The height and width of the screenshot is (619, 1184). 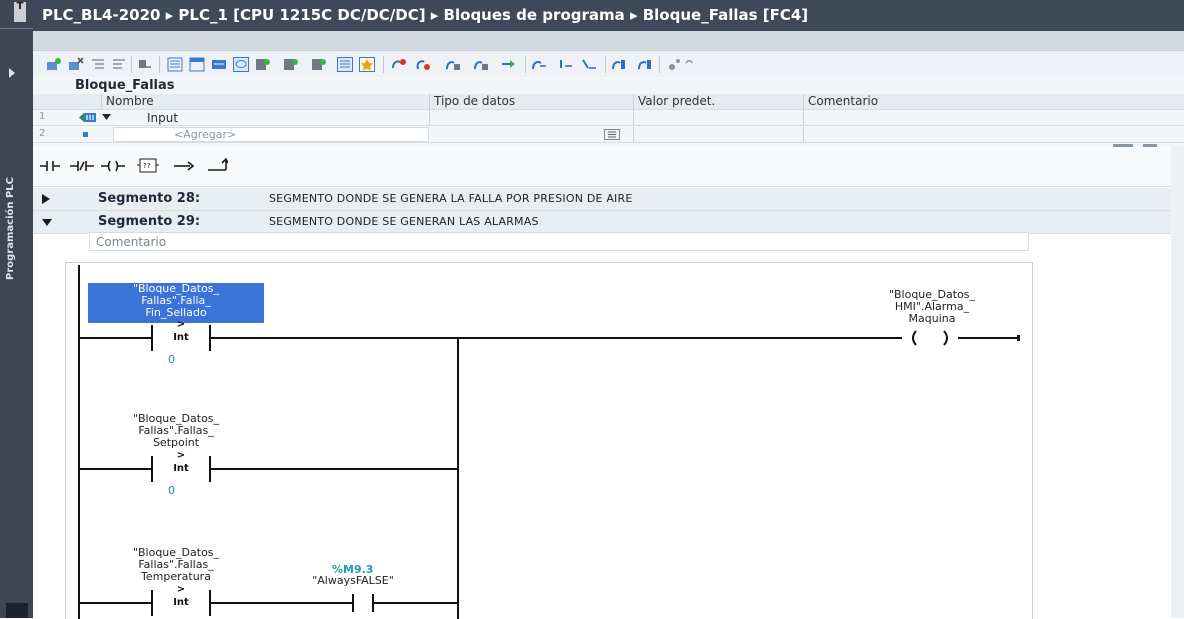 What do you see at coordinates (16, 309) in the screenshot?
I see `left-sidebar: T Programación PLC` at bounding box center [16, 309].